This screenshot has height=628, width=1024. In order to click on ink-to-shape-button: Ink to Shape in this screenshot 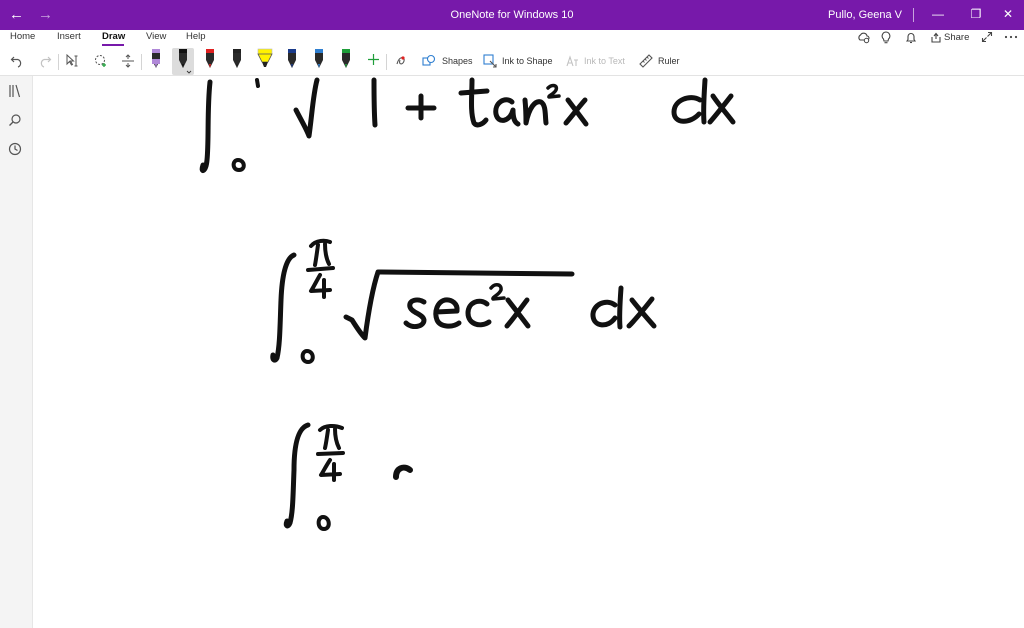, I will do `click(527, 61)`.